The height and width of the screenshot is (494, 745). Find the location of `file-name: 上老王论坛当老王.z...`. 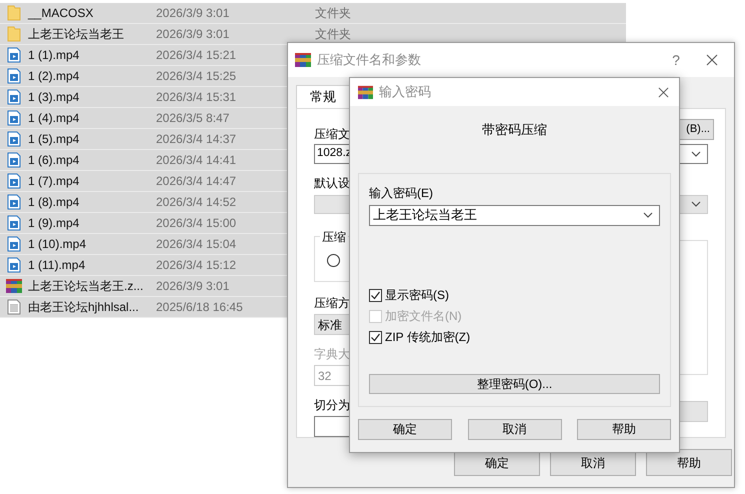

file-name: 上老王论坛当老王.z... is located at coordinates (86, 286).